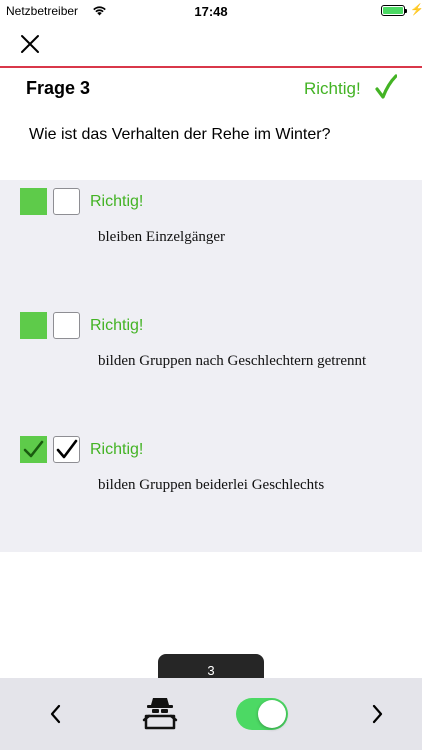 This screenshot has width=422, height=750. I want to click on mode-toggle, so click(262, 714).